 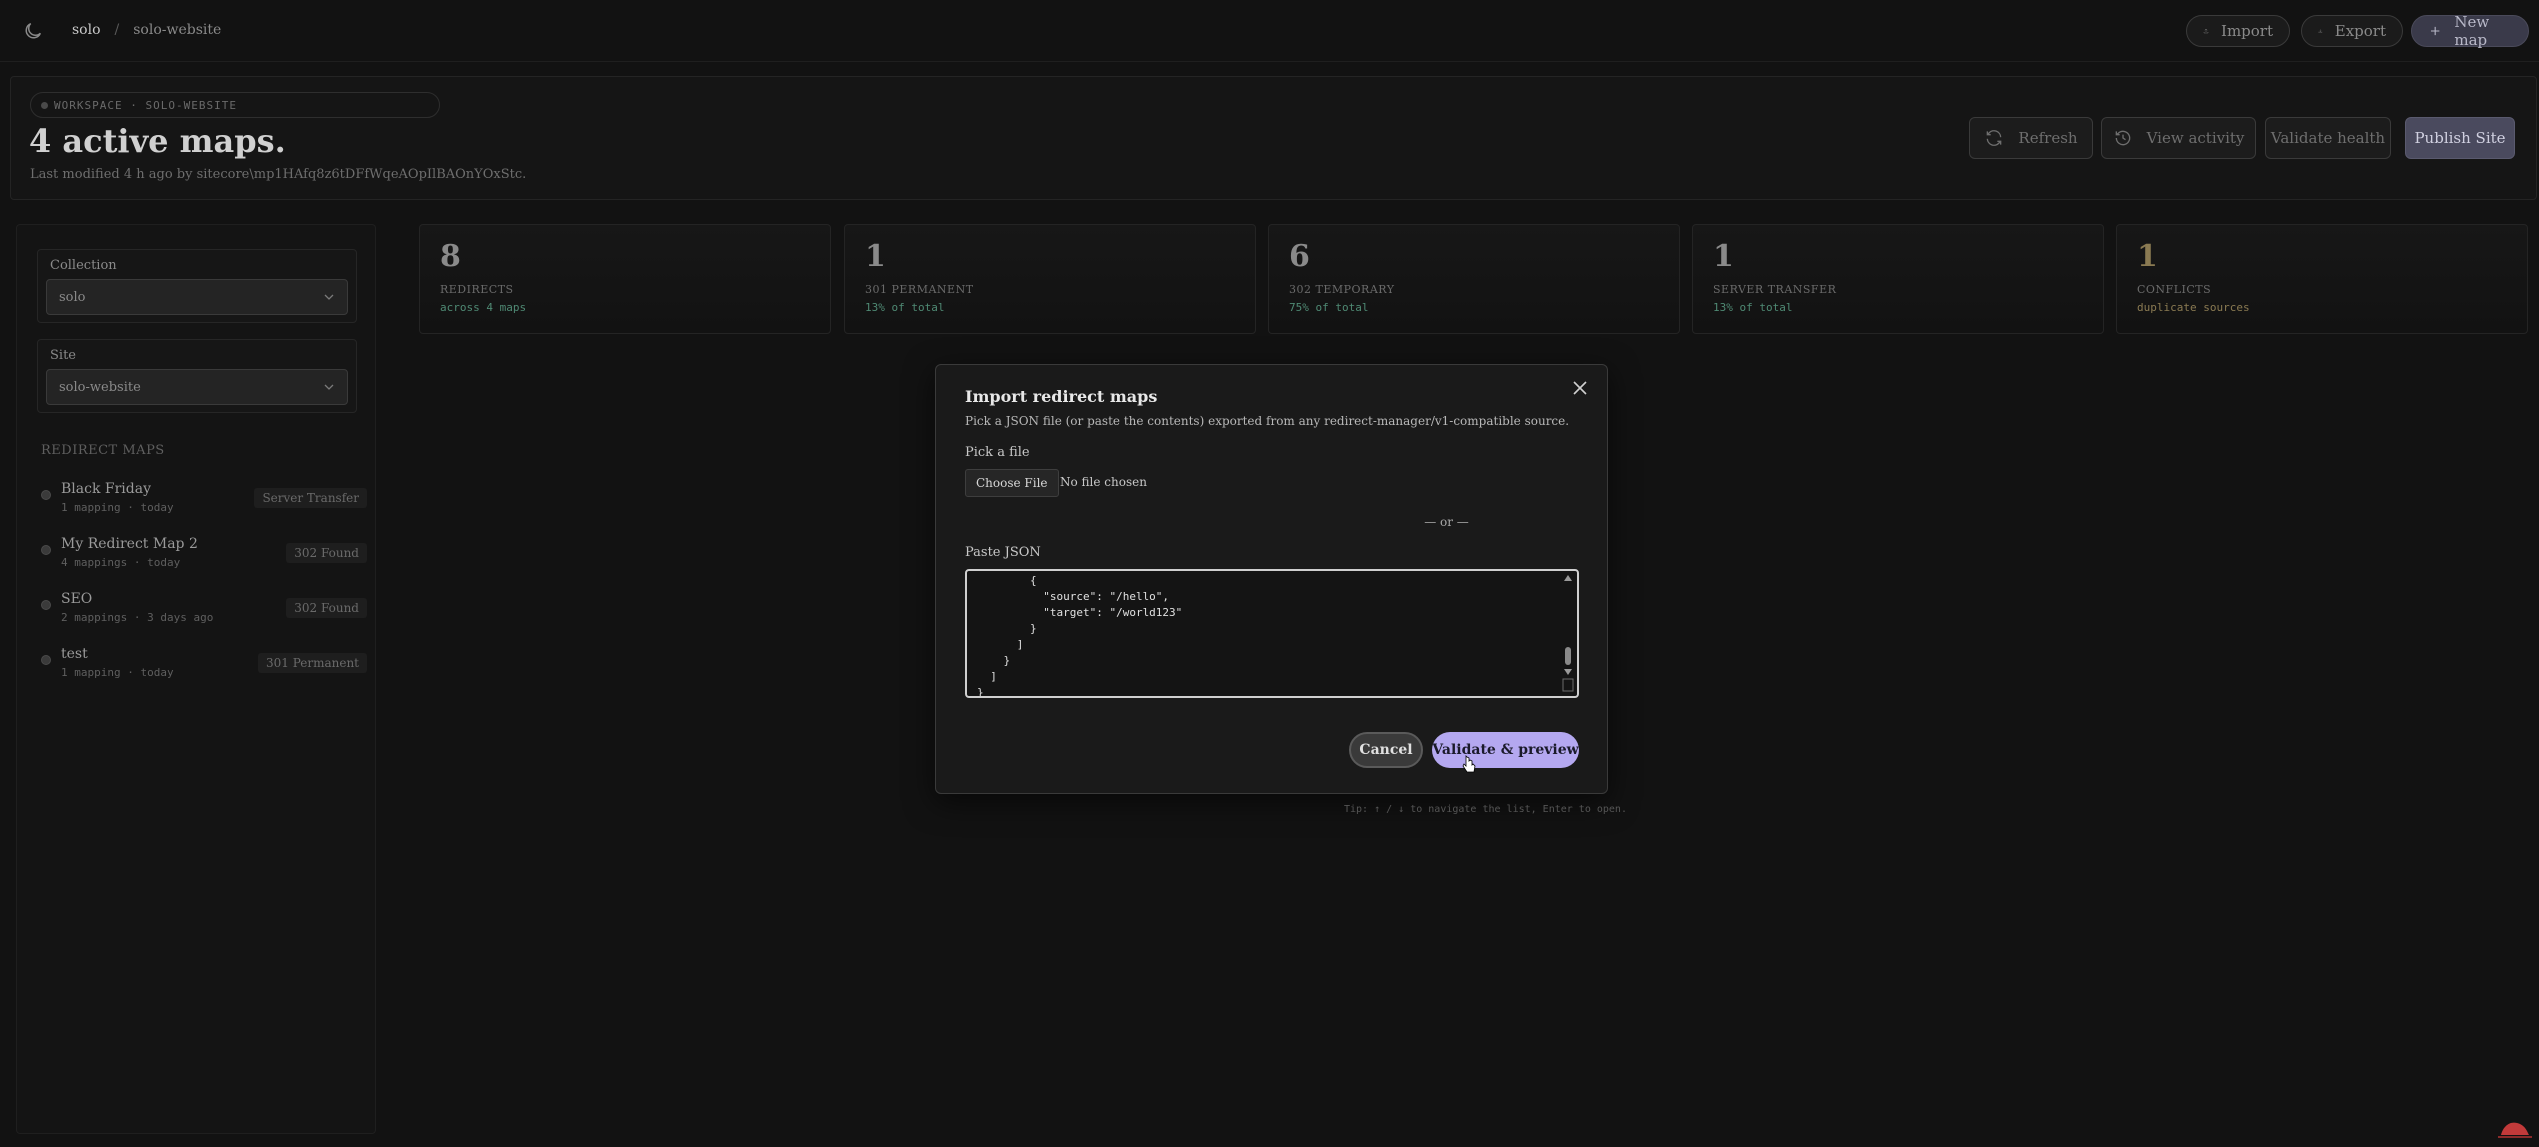 What do you see at coordinates (450, 256) in the screenshot?
I see `stat-value: 8` at bounding box center [450, 256].